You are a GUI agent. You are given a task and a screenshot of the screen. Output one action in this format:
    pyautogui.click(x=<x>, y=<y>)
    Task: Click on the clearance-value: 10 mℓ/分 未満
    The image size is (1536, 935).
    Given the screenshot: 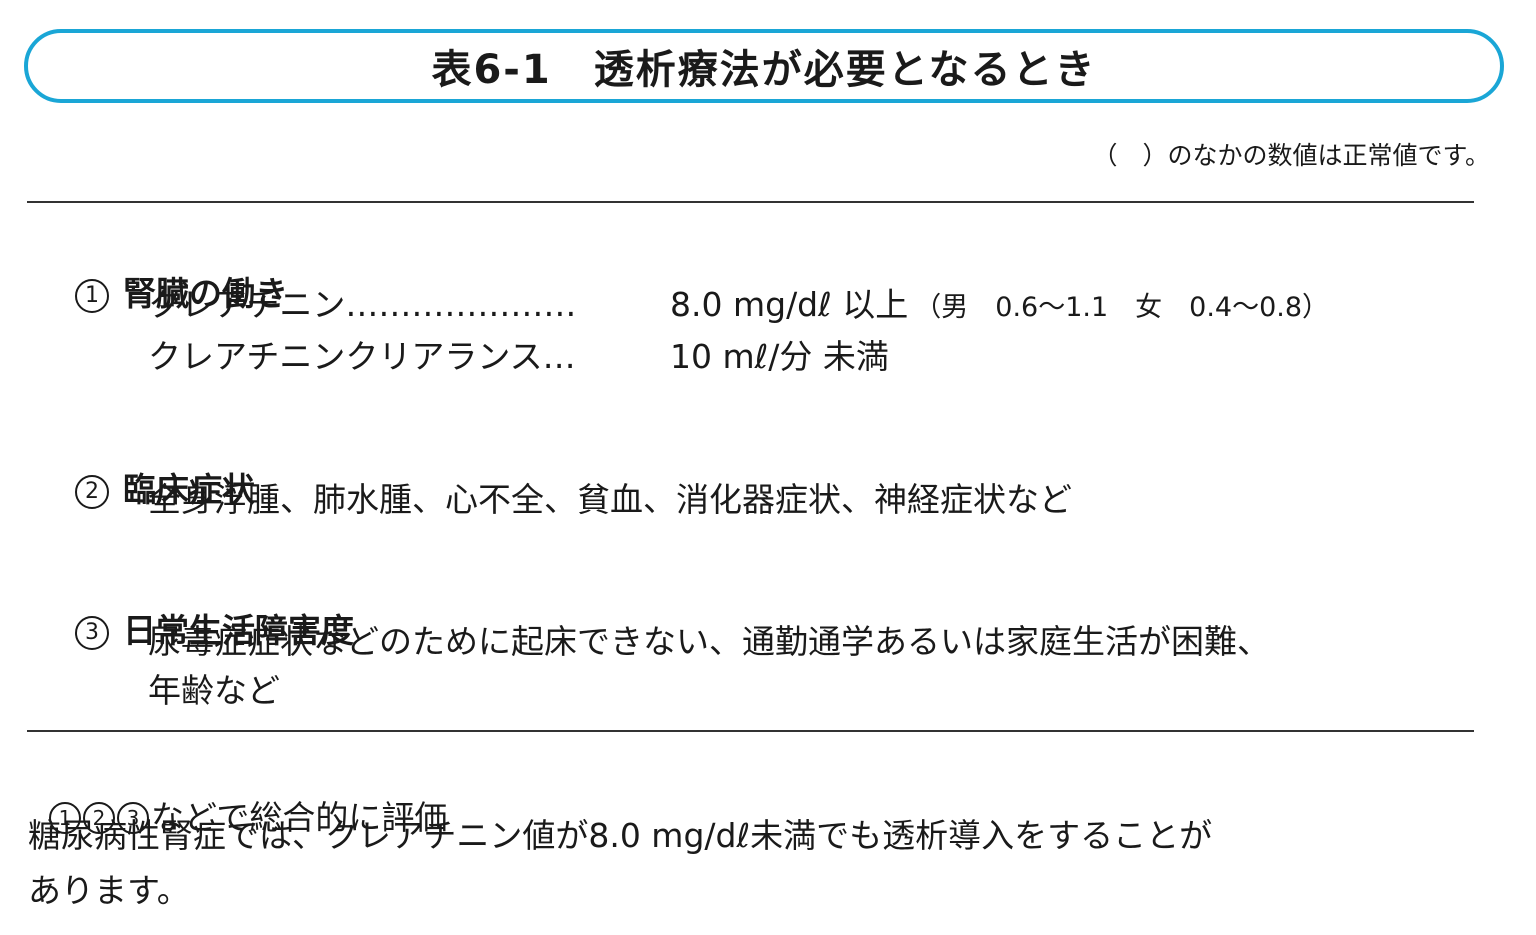 What is the action you would take?
    pyautogui.click(x=779, y=356)
    